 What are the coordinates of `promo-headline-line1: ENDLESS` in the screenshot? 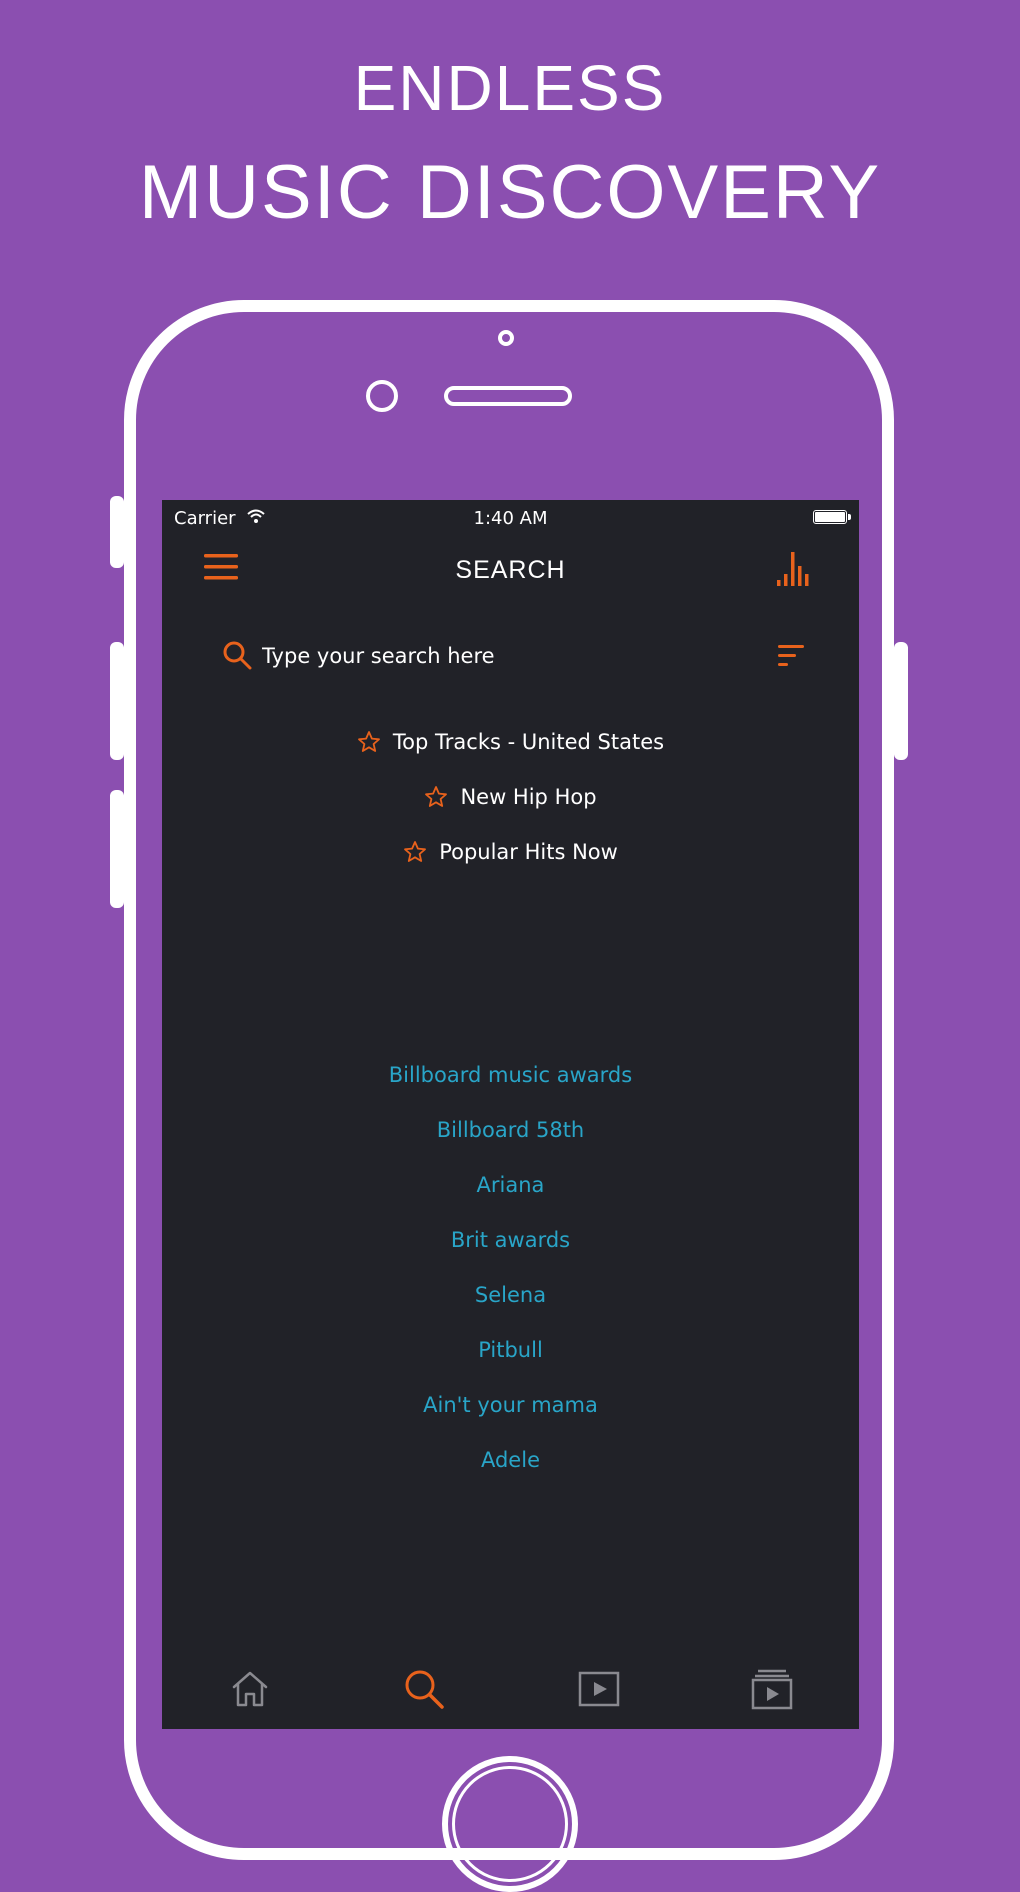 It's located at (510, 88).